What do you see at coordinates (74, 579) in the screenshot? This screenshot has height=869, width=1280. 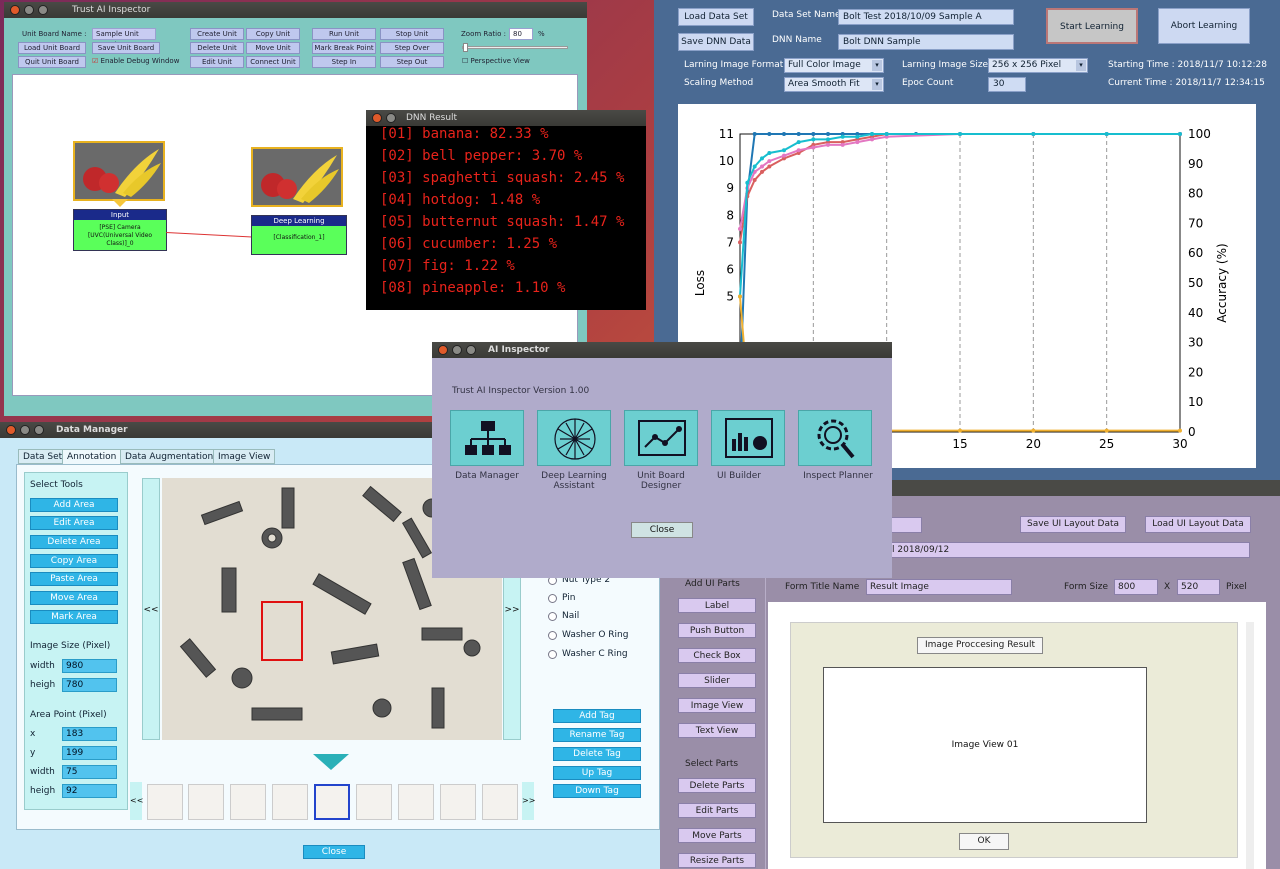 I see `paste-area-button: Paste Area` at bounding box center [74, 579].